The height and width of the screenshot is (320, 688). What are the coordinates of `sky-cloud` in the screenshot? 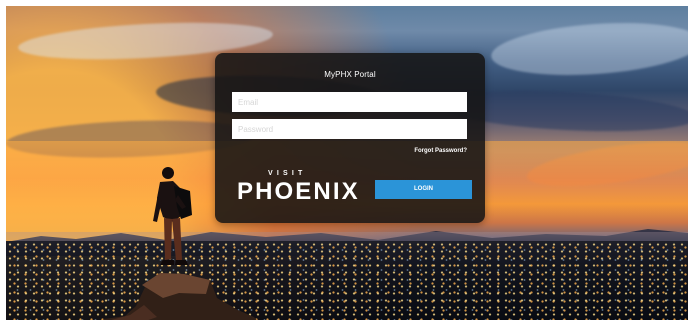 It's located at (588, 49).